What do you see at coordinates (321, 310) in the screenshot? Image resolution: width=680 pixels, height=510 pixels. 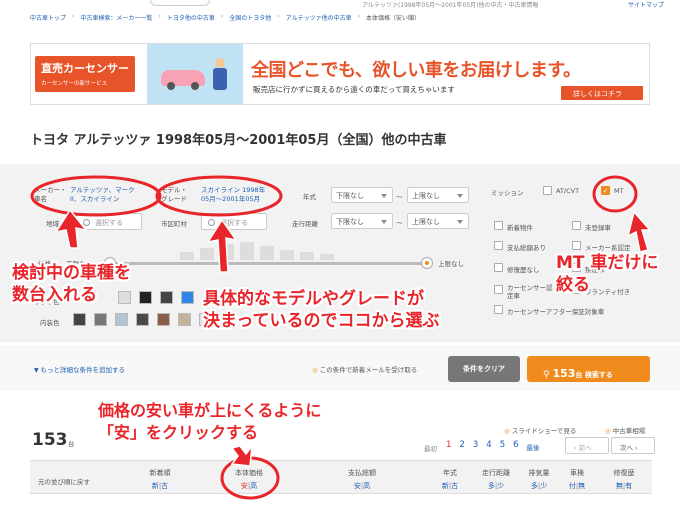 I see `annotation-text: 具体的なモデルやグレードが 決まっているのでココから選ぶ` at bounding box center [321, 310].